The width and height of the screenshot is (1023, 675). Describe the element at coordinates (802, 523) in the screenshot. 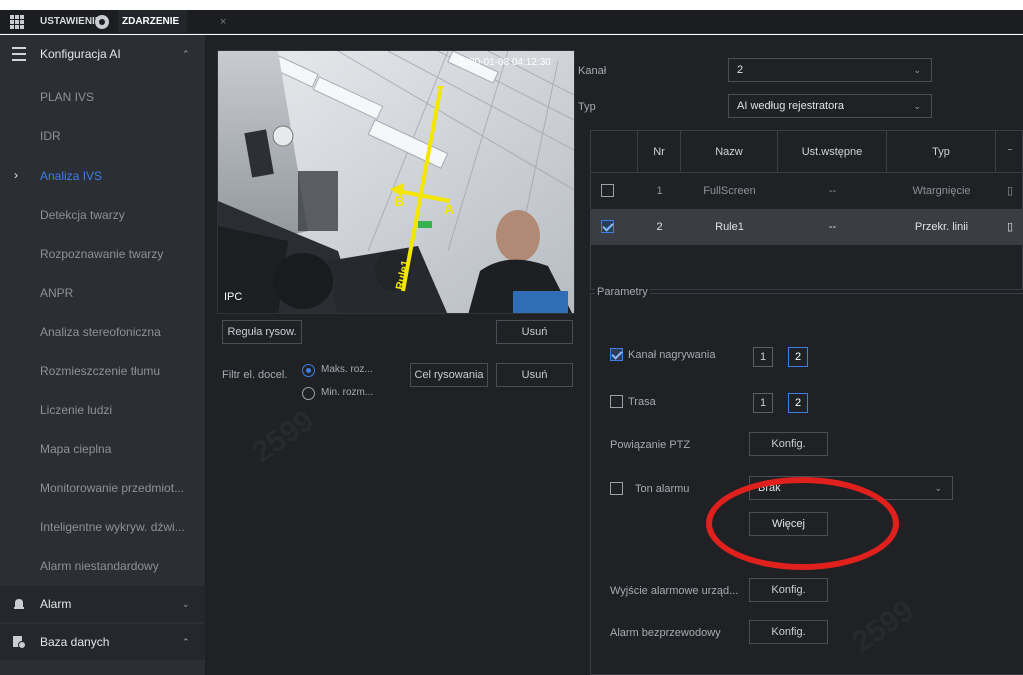

I see `red-highlight-ellipse` at that location.